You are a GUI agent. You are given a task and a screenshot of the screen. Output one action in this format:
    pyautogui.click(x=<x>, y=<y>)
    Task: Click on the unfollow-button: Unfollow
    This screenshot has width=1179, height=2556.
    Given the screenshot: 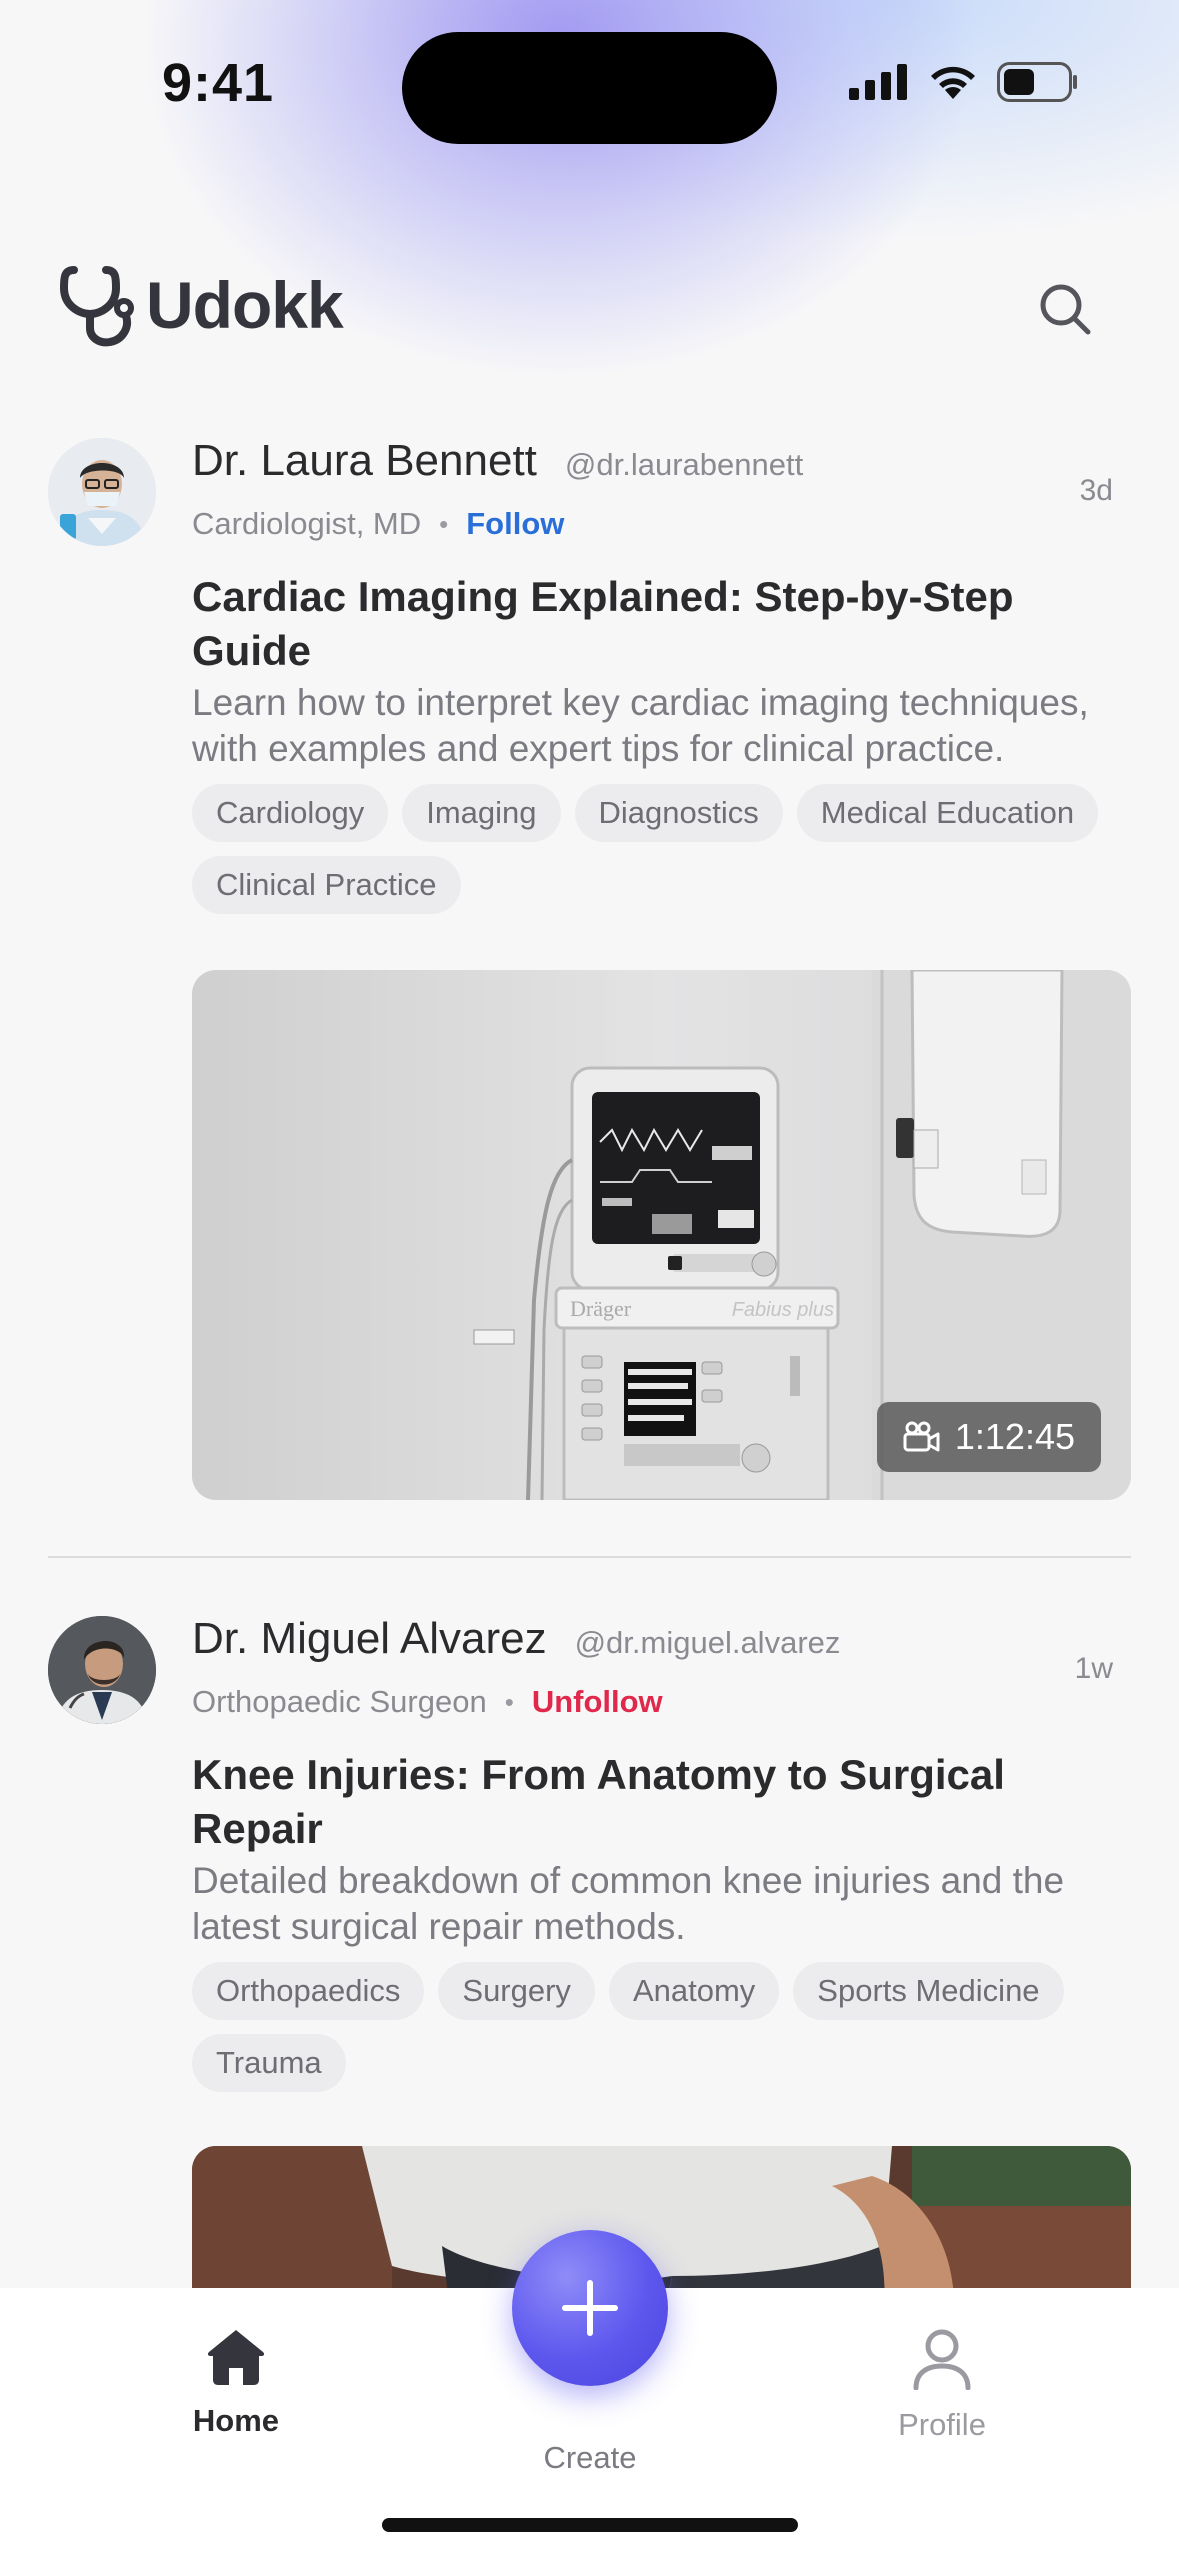 What is the action you would take?
    pyautogui.click(x=597, y=1702)
    